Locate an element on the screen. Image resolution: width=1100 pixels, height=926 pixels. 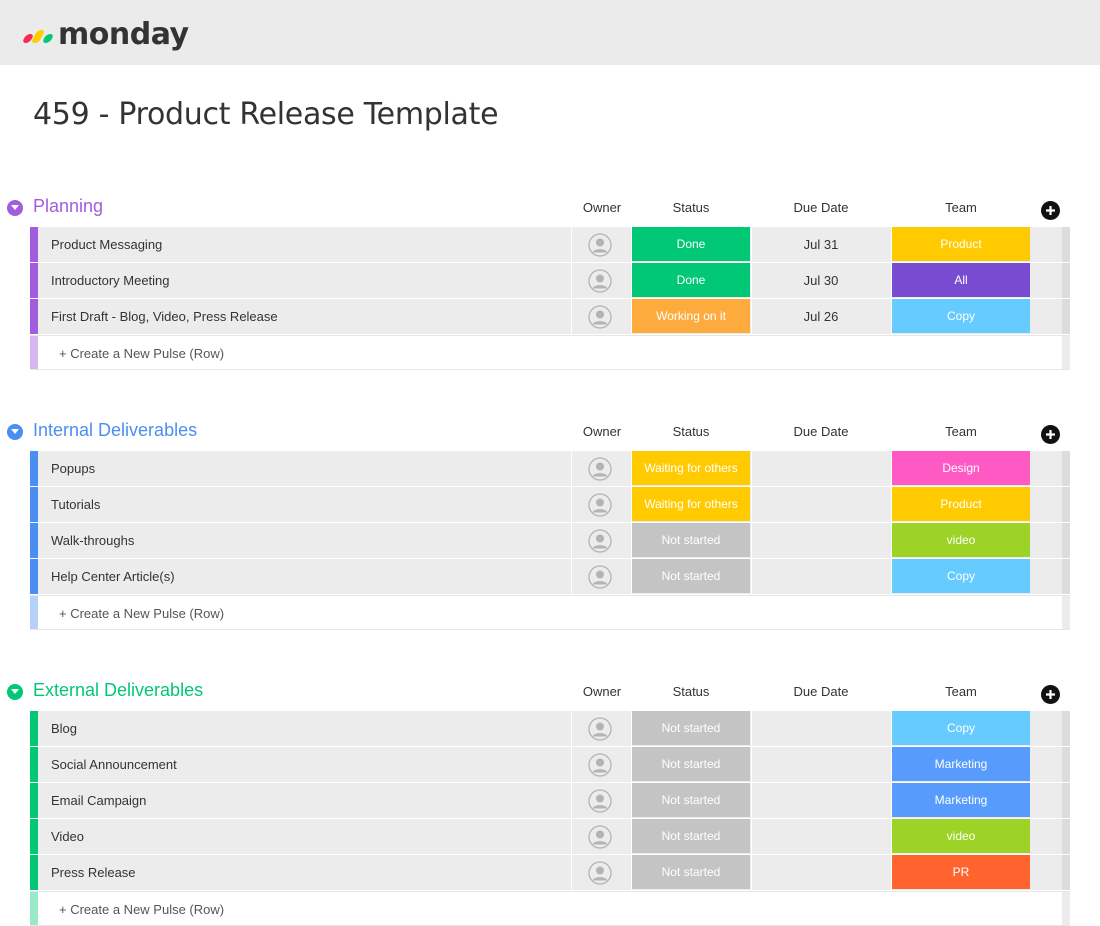
pulse-name: Social Announcement is located at coordinates (114, 764).